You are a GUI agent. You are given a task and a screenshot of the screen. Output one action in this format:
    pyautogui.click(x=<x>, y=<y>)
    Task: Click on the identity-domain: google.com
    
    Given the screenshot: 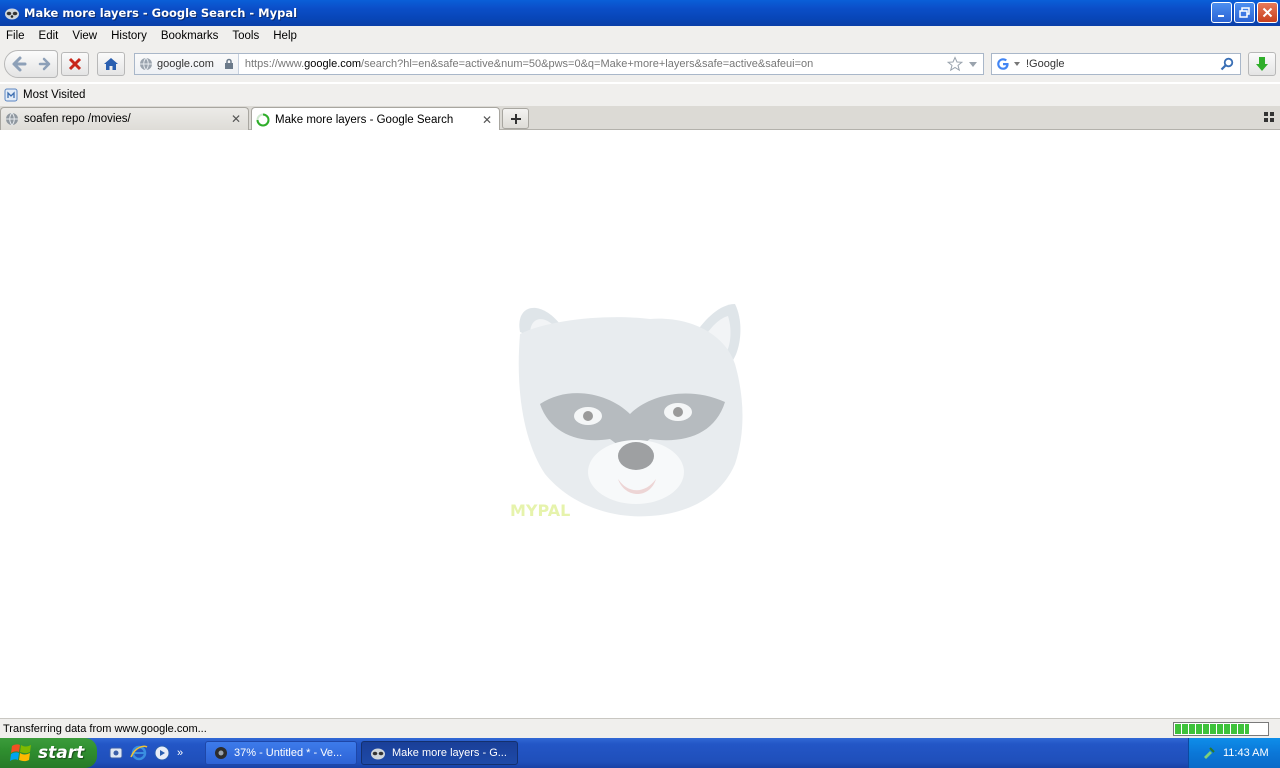 What is the action you would take?
    pyautogui.click(x=185, y=64)
    